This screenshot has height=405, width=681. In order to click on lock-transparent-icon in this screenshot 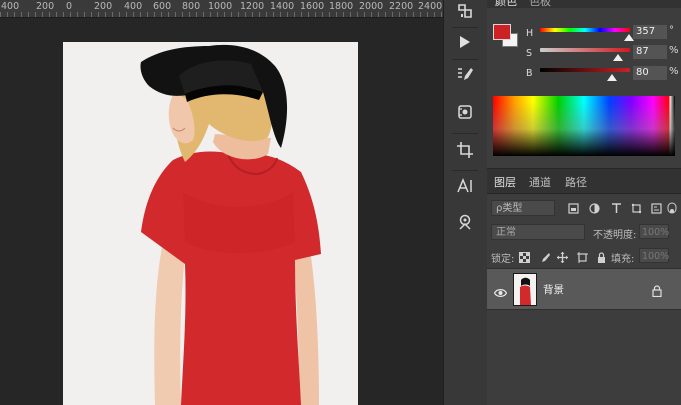, I will do `click(524, 257)`.